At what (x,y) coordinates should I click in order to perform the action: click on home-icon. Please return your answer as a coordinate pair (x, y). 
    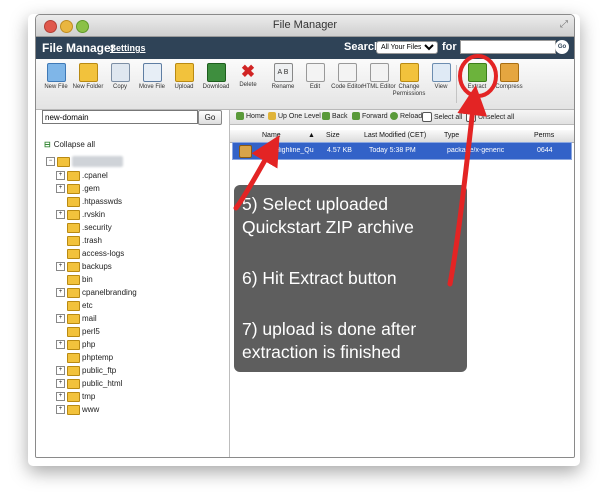
    Looking at the image, I should click on (240, 116).